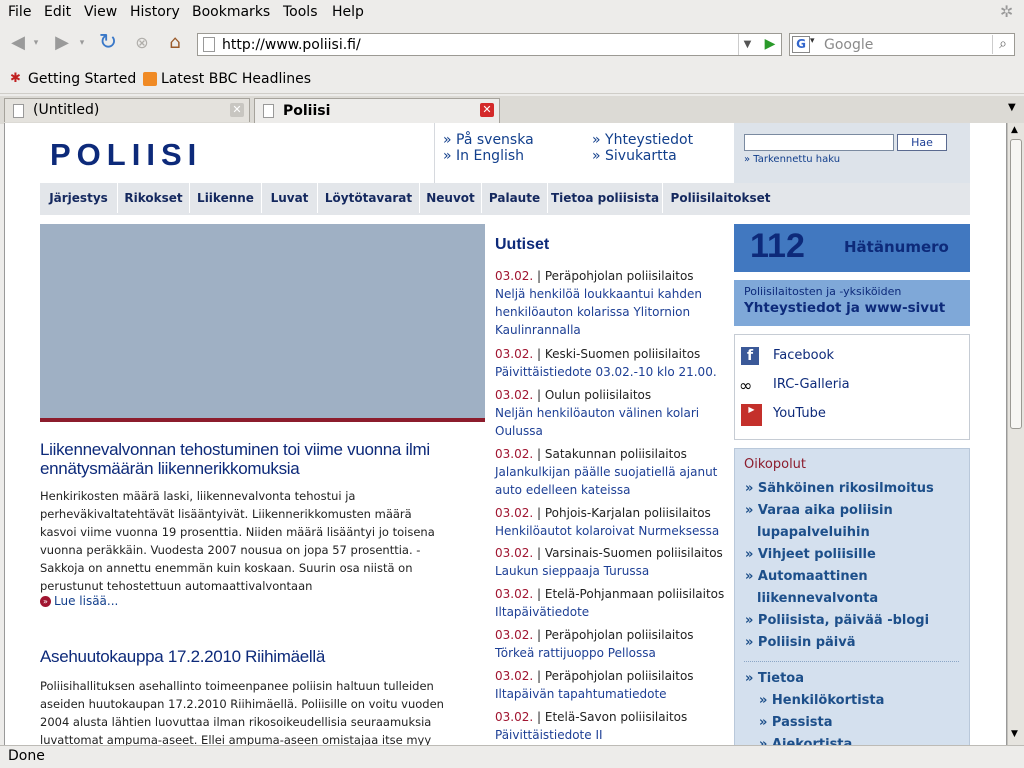  What do you see at coordinates (262, 323) in the screenshot?
I see `police-car-photo` at bounding box center [262, 323].